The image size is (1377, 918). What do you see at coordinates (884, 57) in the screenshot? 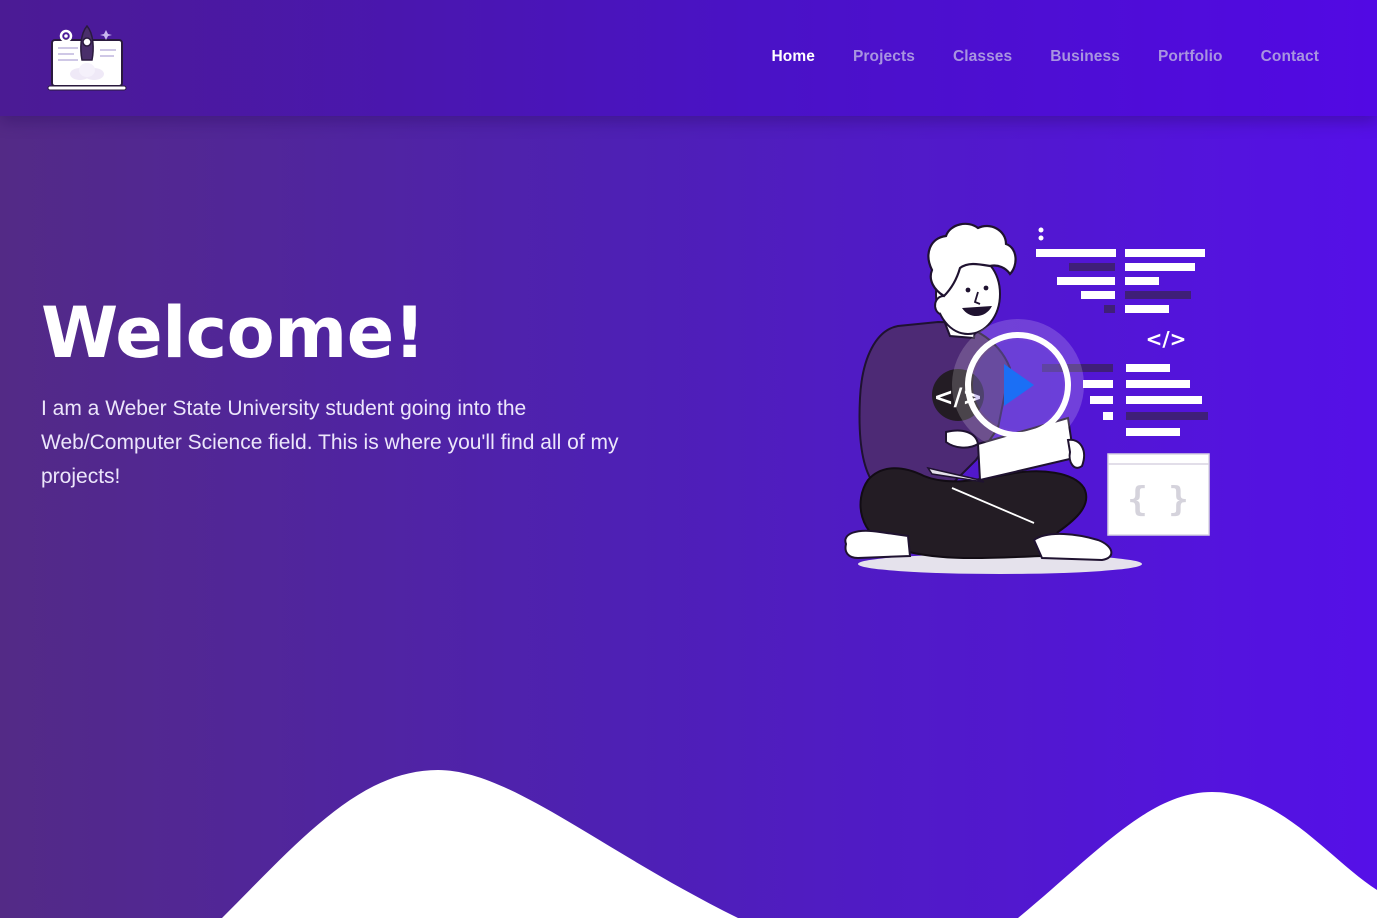
I see `nav-projects: Projects` at bounding box center [884, 57].